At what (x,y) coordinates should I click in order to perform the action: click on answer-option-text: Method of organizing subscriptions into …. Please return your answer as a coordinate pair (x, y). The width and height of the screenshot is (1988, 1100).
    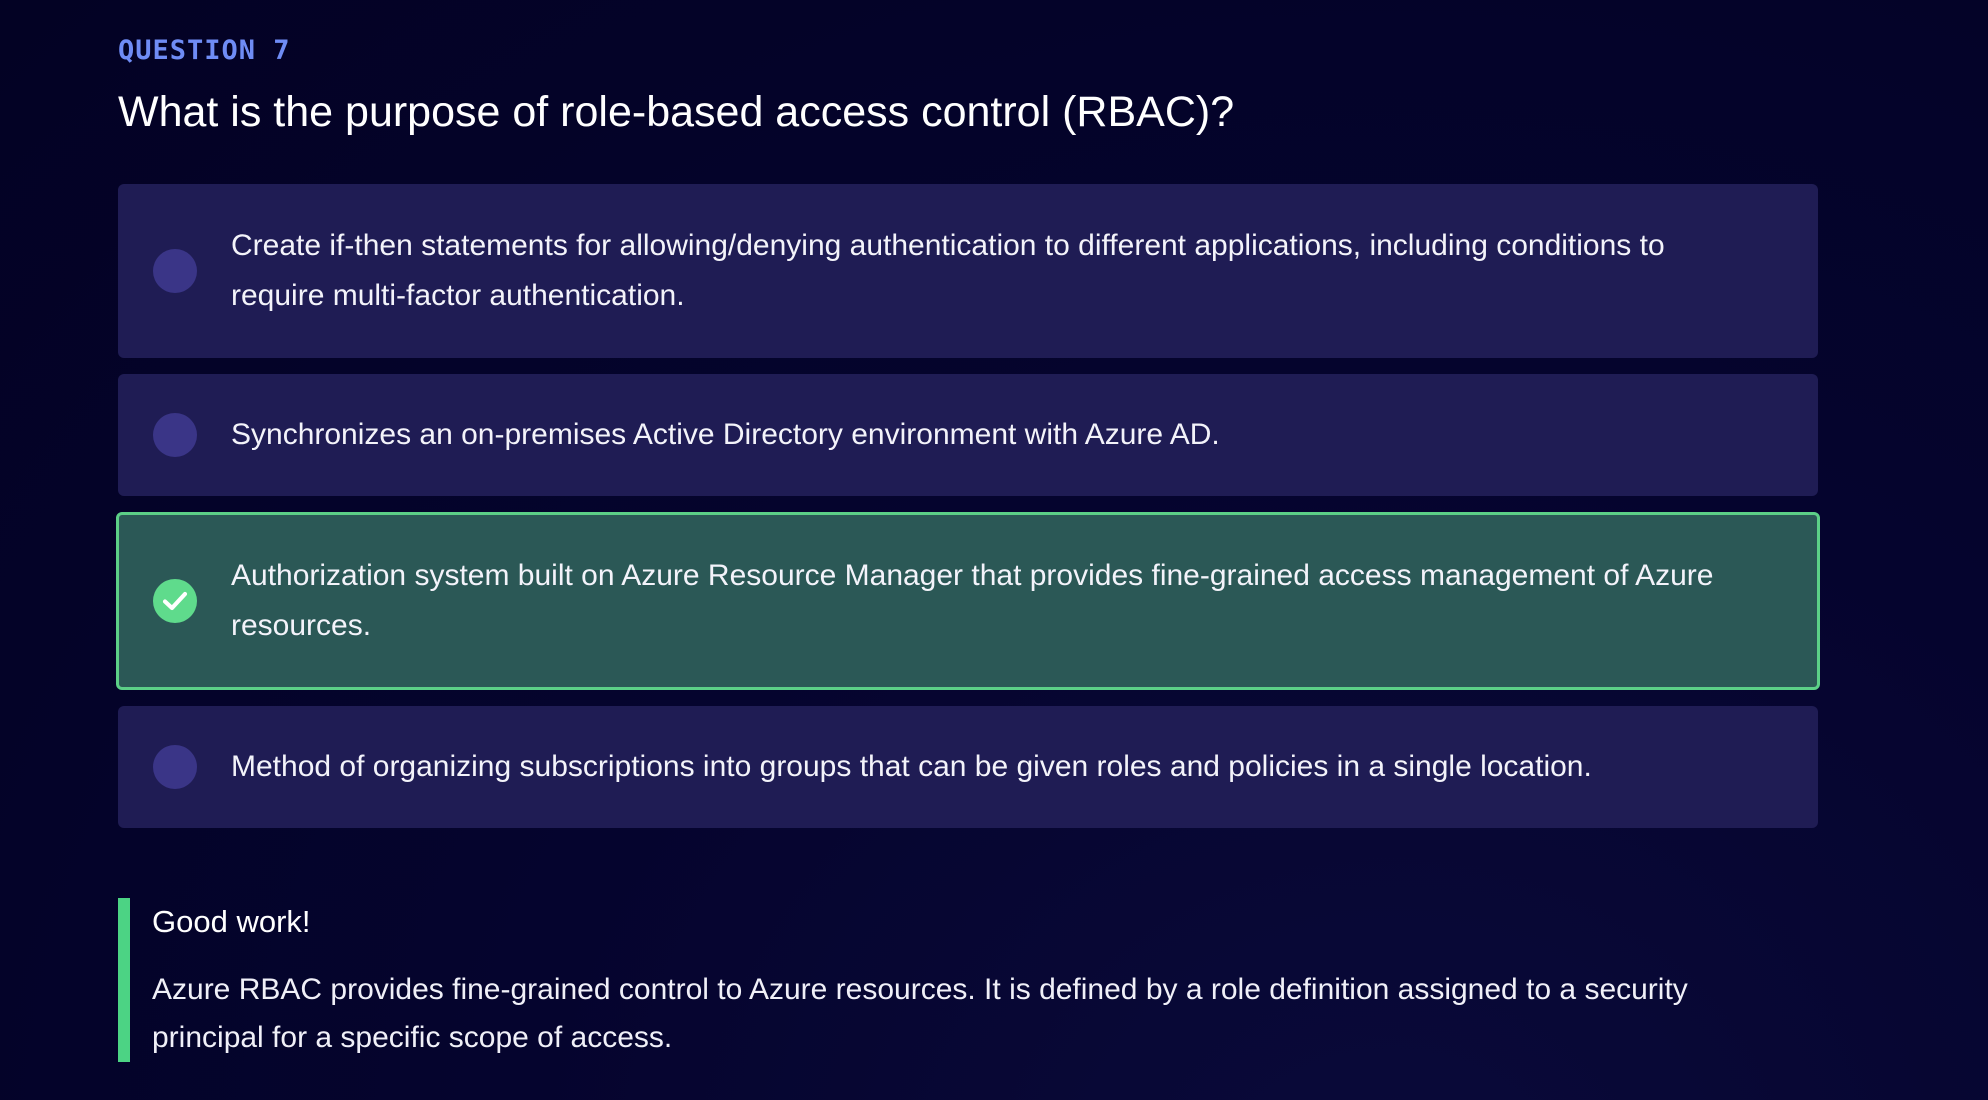
    Looking at the image, I should click on (911, 766).